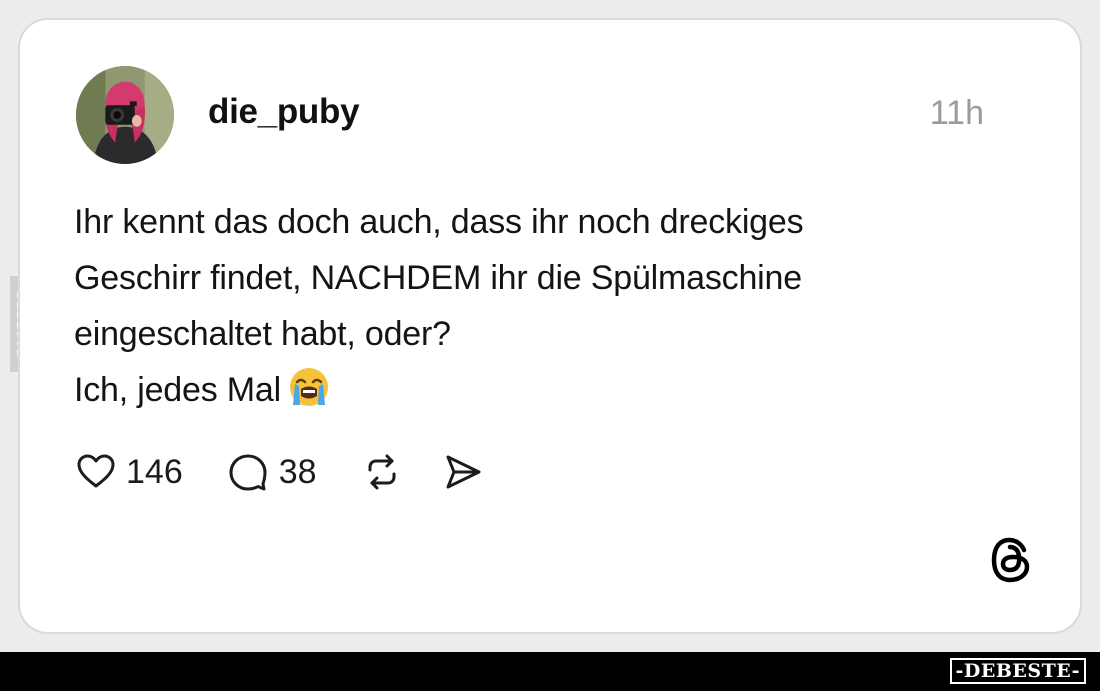  I want to click on action-bar: 146 38, so click(279, 472).